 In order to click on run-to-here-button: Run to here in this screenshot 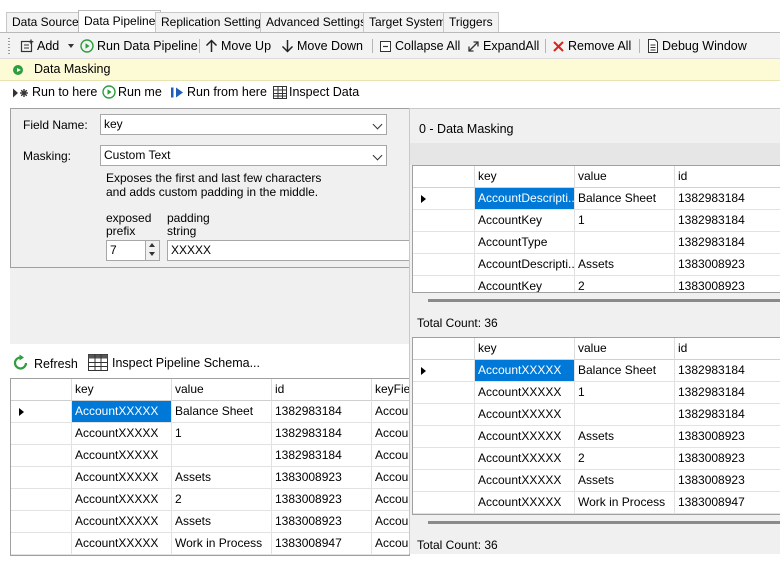, I will do `click(54, 92)`.